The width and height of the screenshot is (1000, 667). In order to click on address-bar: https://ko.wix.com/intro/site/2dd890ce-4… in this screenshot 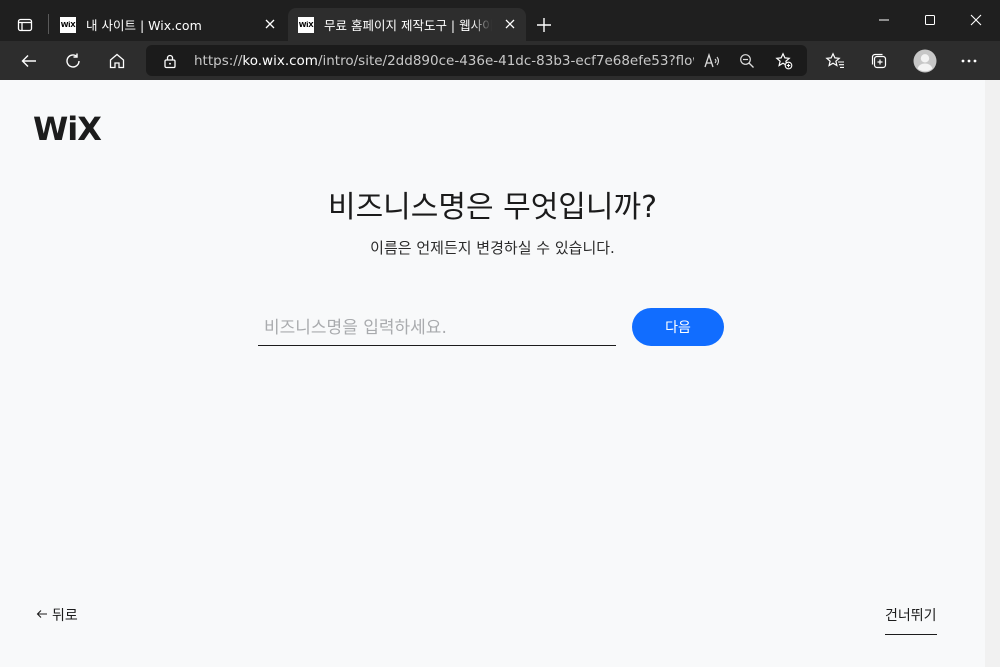, I will do `click(476, 60)`.